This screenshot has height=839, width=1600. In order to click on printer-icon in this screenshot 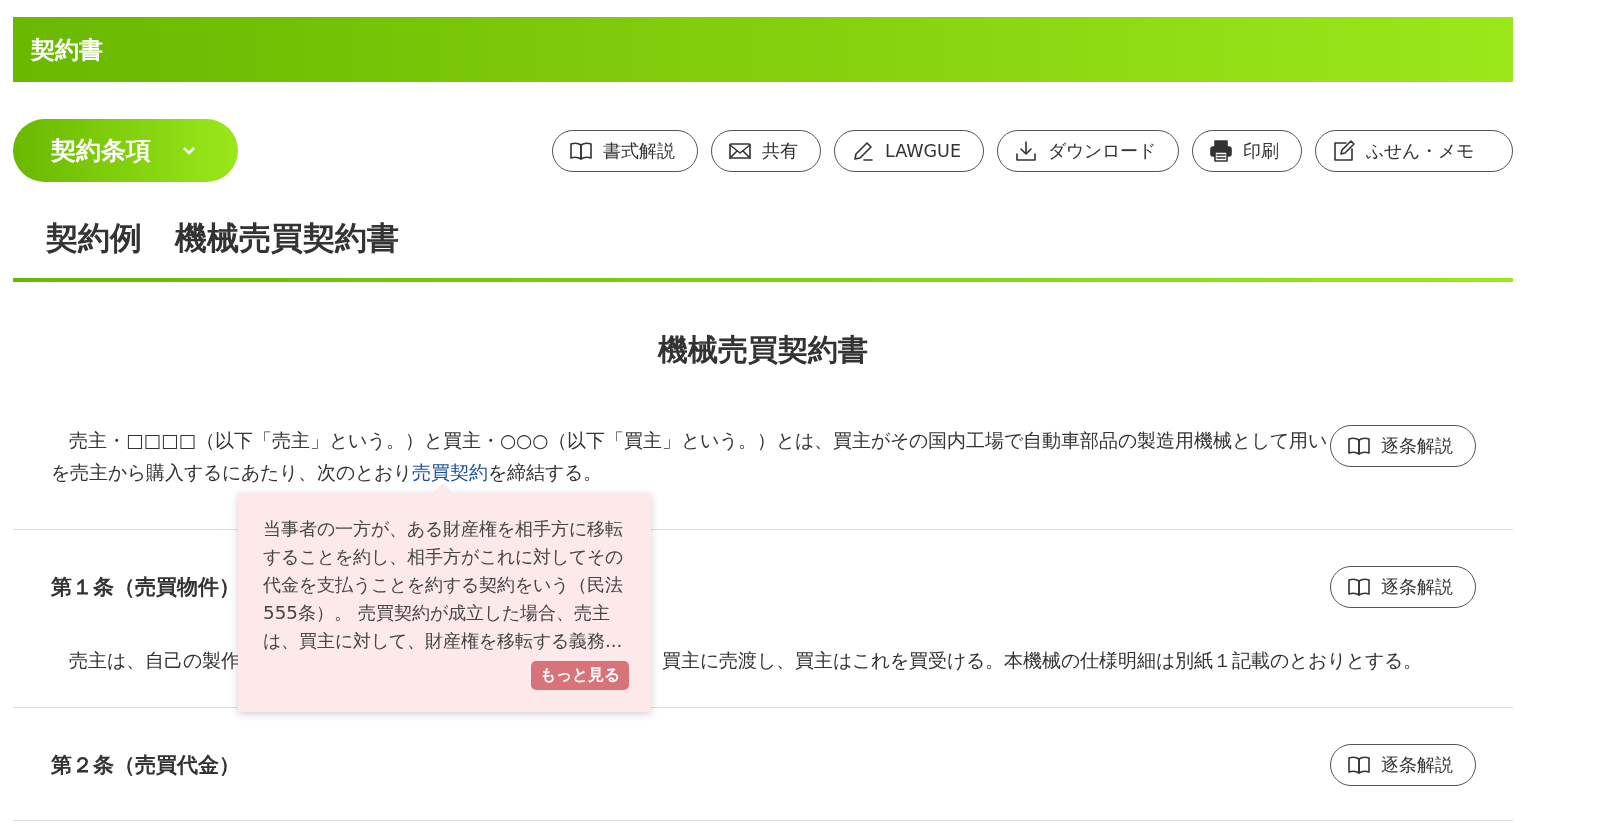, I will do `click(1221, 150)`.